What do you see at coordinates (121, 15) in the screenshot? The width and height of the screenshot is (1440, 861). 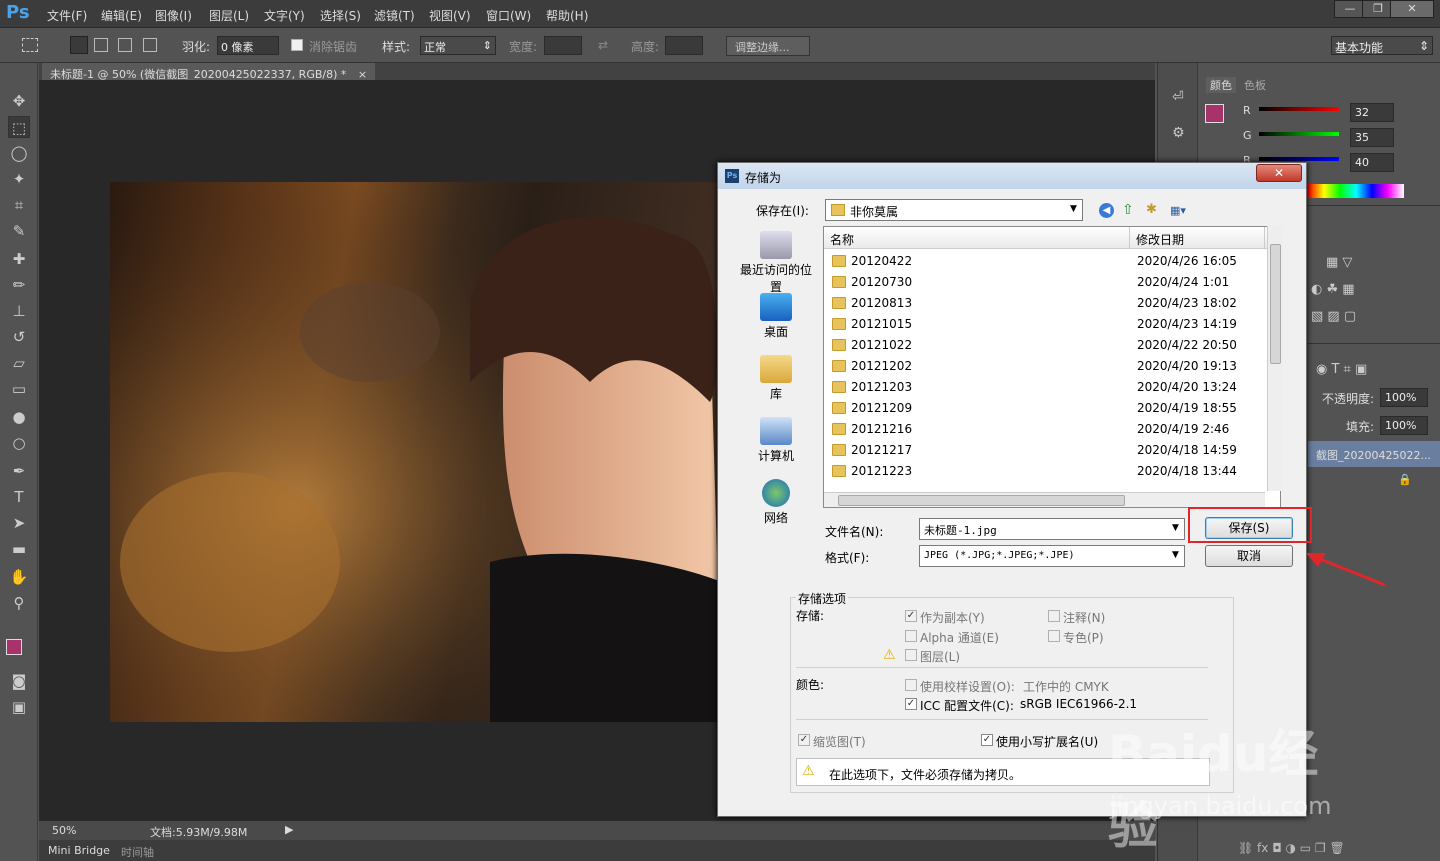 I see `menu-edit: 编辑(E)` at bounding box center [121, 15].